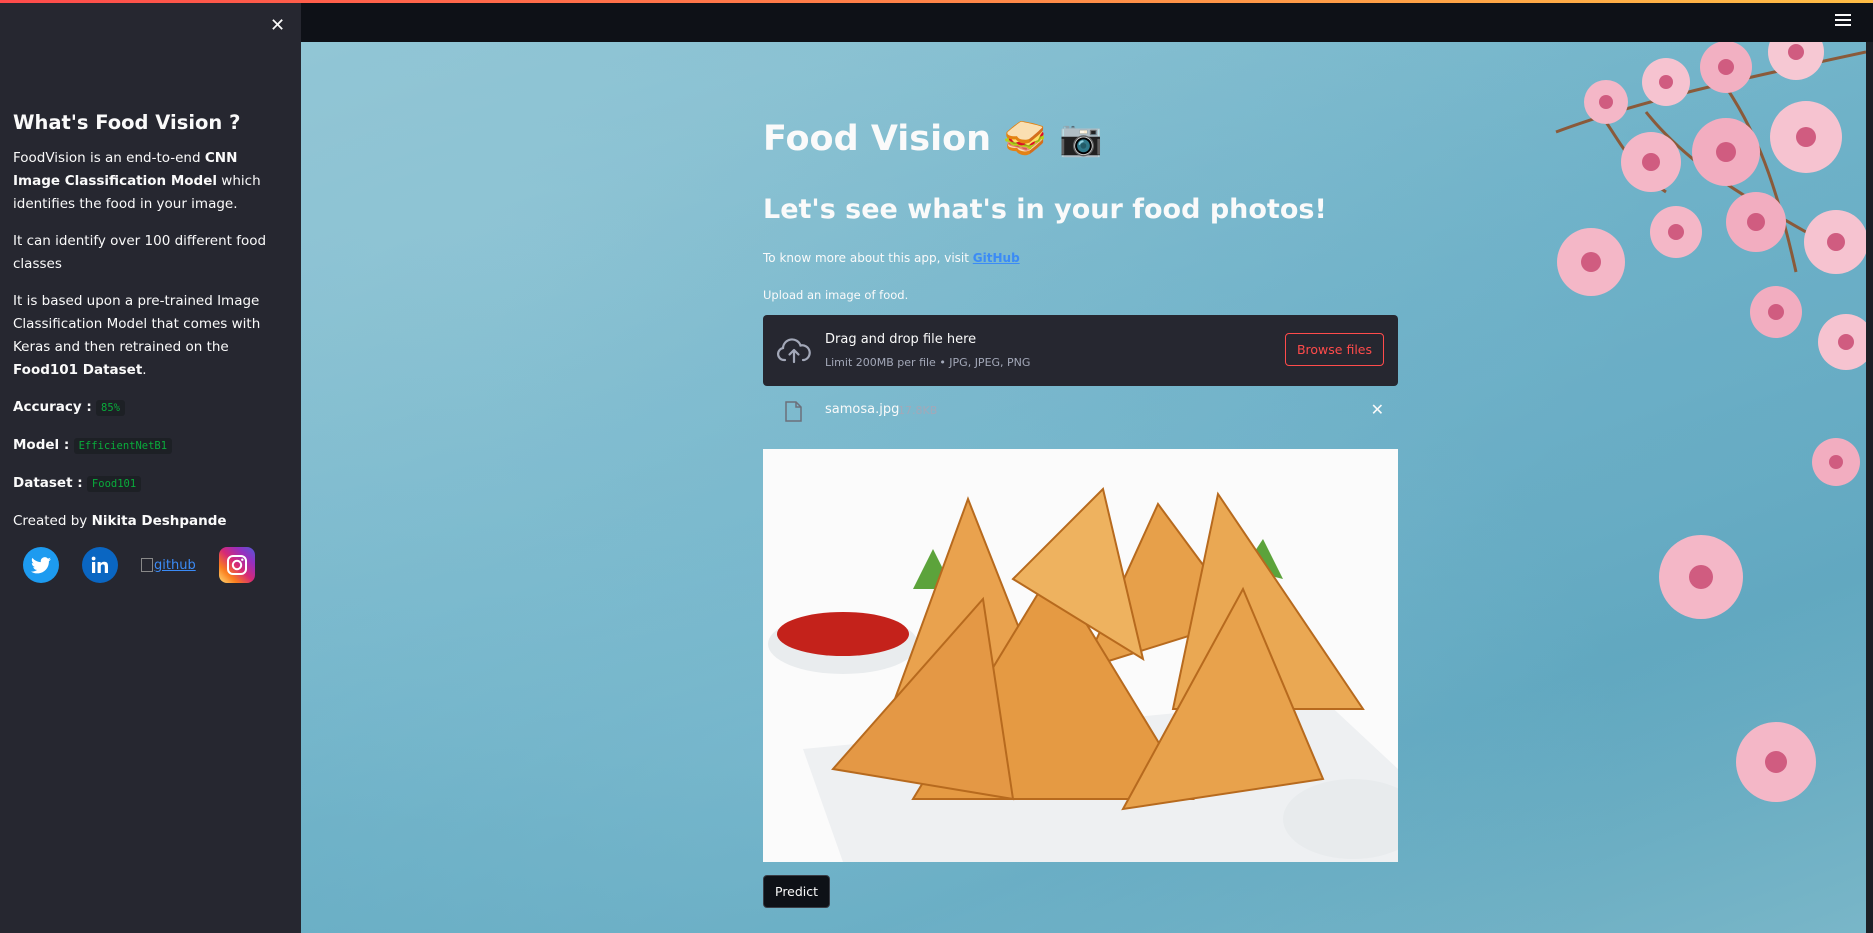 This screenshot has height=933, width=1873. Describe the element at coordinates (793, 411) in the screenshot. I see `file-icon` at that location.